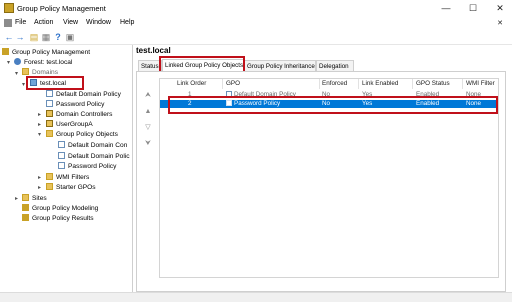 Image resolution: width=512 pixels, height=302 pixels. What do you see at coordinates (25, 207) in the screenshot?
I see `modeling-icon` at bounding box center [25, 207].